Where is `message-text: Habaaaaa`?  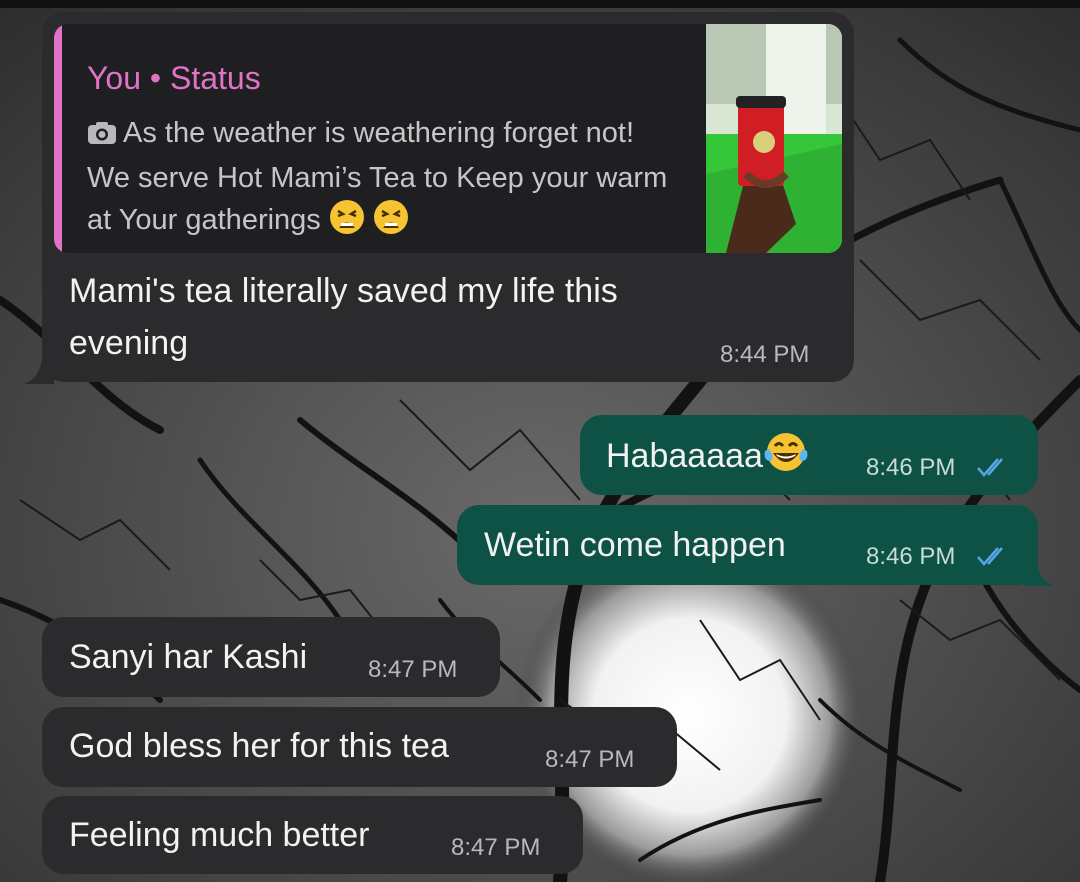 message-text: Habaaaaa is located at coordinates (707, 458).